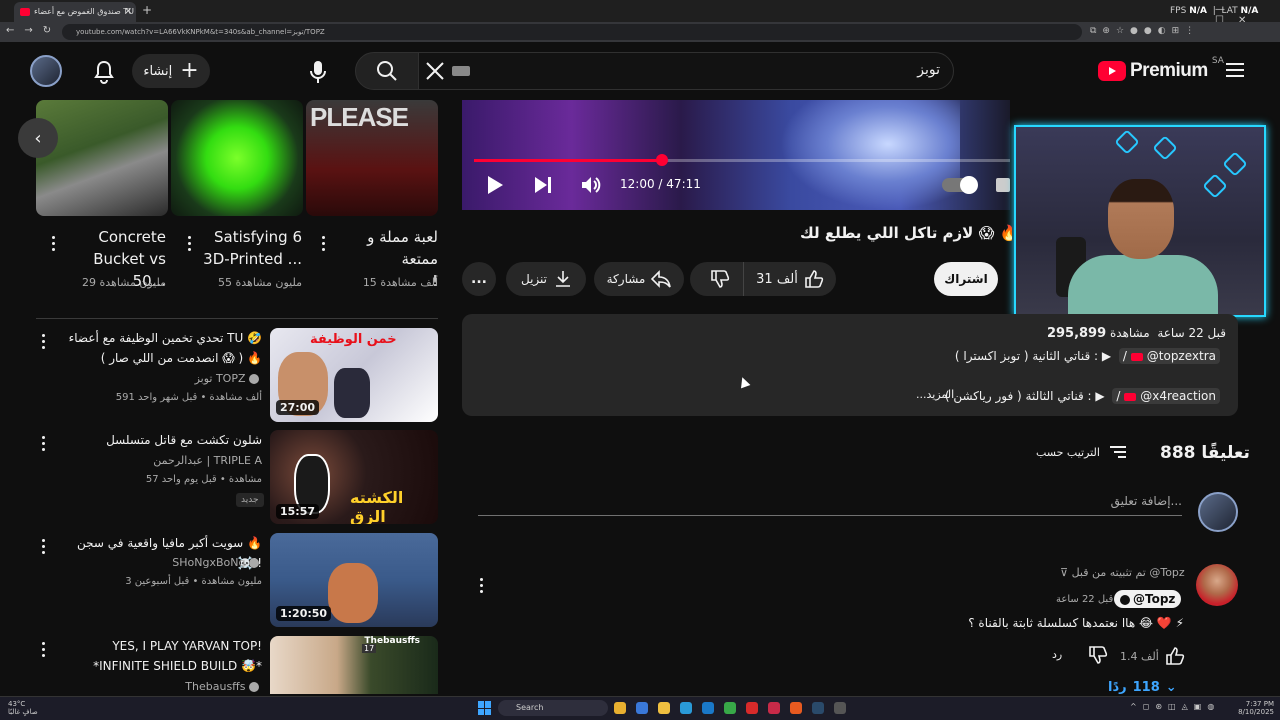 This screenshot has width=1280, height=720. Describe the element at coordinates (720, 279) in the screenshot. I see `dislike-button` at that location.